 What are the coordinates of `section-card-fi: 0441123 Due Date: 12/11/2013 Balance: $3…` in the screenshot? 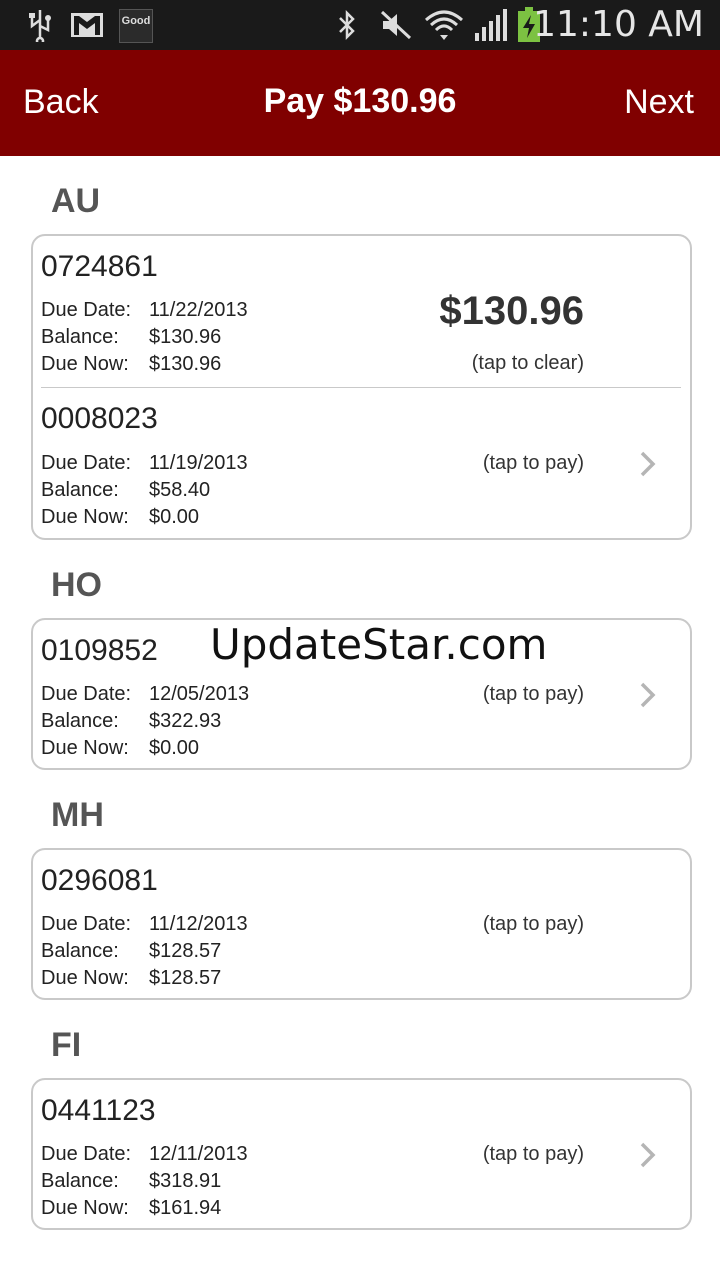 It's located at (361, 1154).